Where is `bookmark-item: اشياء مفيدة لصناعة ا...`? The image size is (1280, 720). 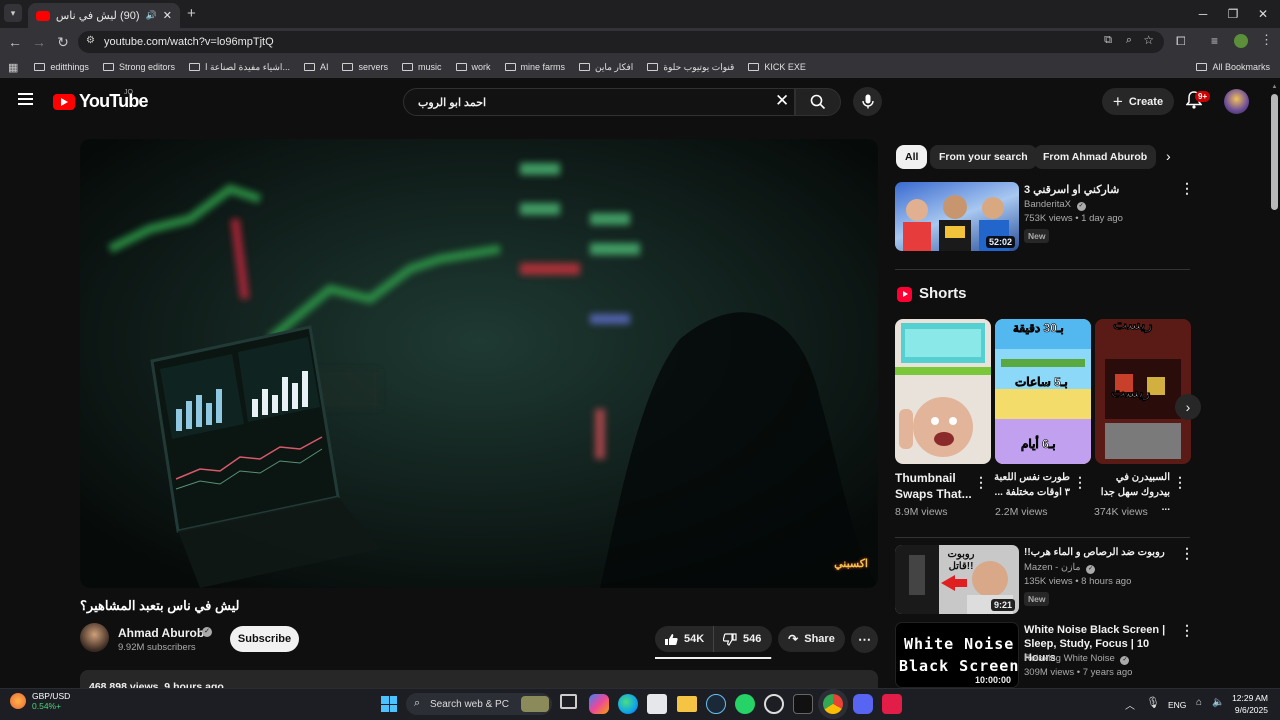 bookmark-item: اشياء مفيدة لصناعة ا... is located at coordinates (239, 67).